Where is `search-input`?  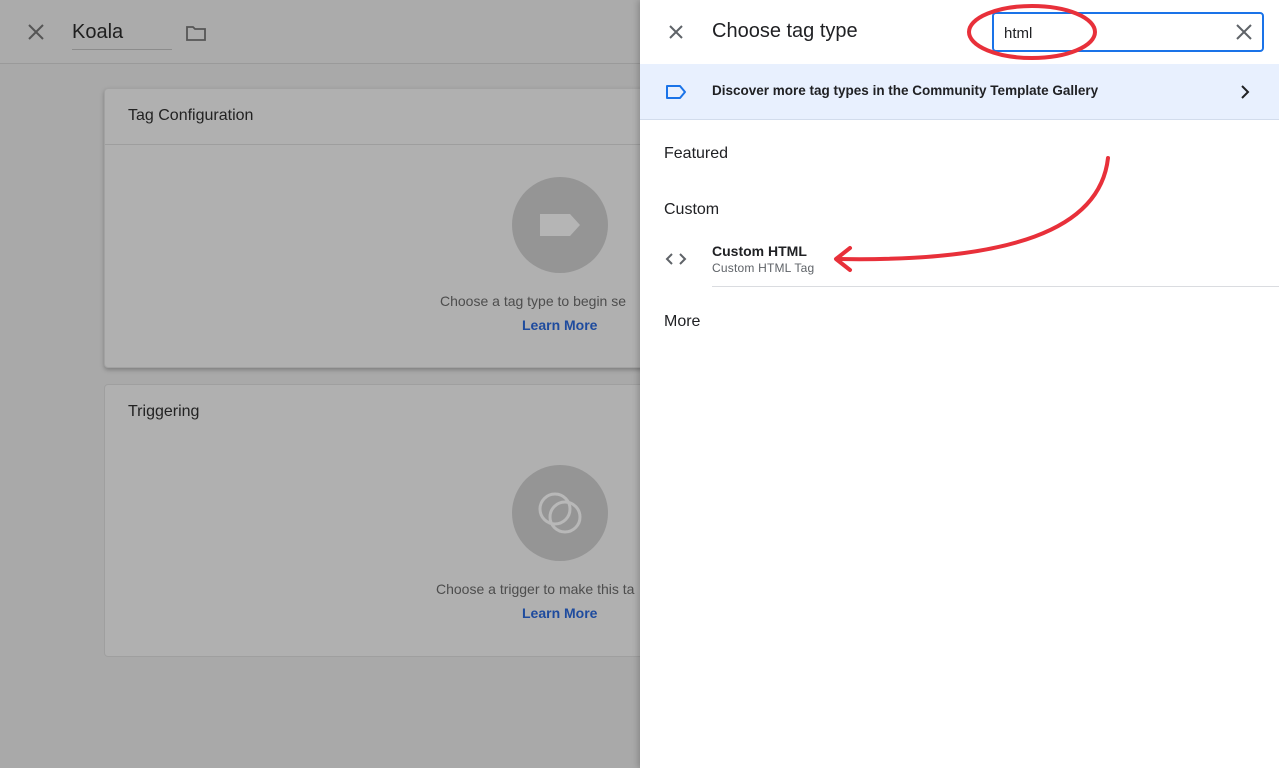 search-input is located at coordinates (1114, 33).